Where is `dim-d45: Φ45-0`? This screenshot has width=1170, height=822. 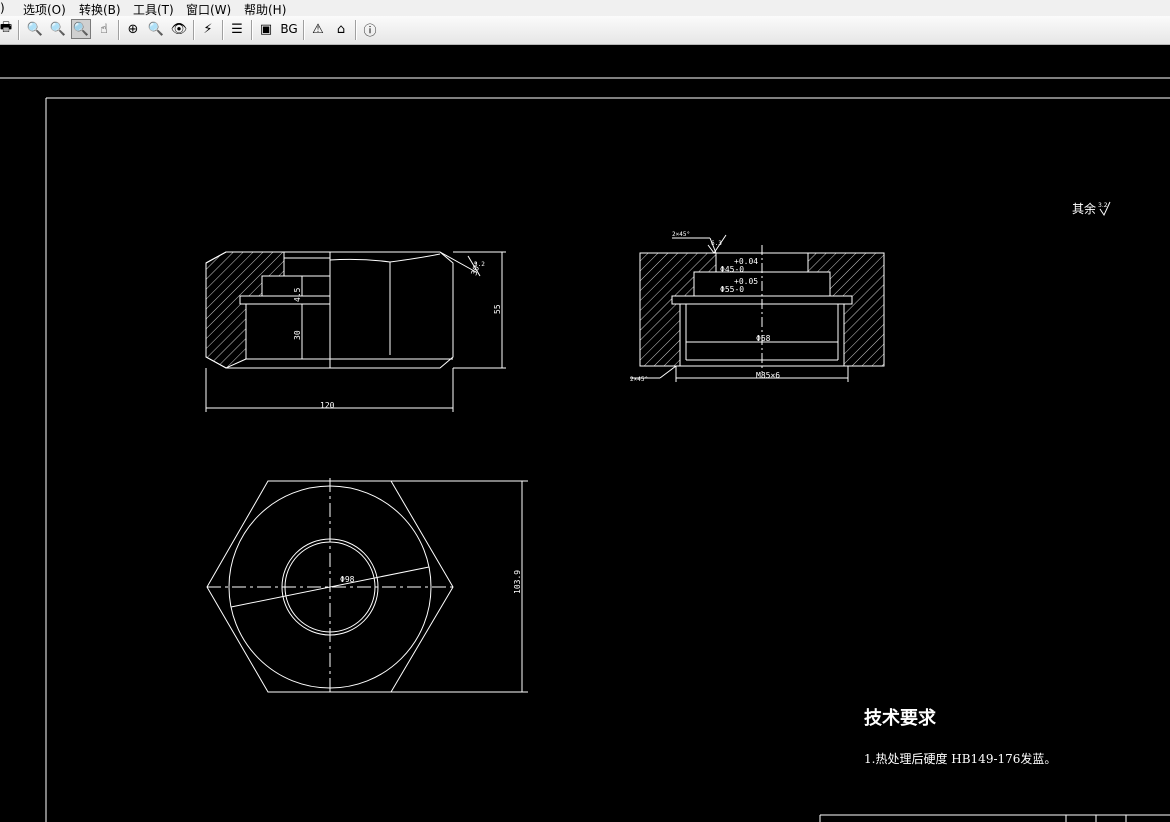 dim-d45: Φ45-0 is located at coordinates (732, 269).